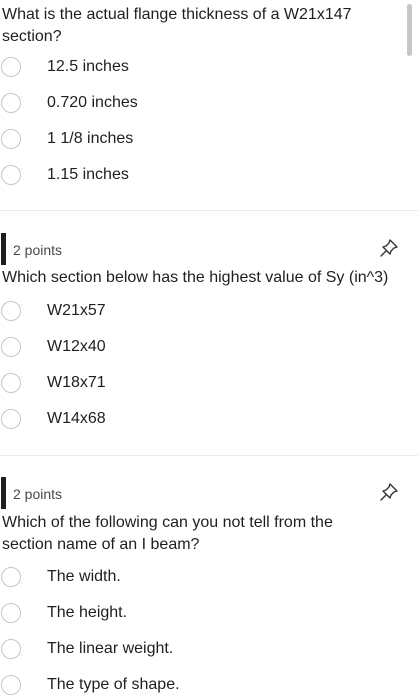 Image resolution: width=418 pixels, height=700 pixels. I want to click on option-1: W21x57, so click(209, 311).